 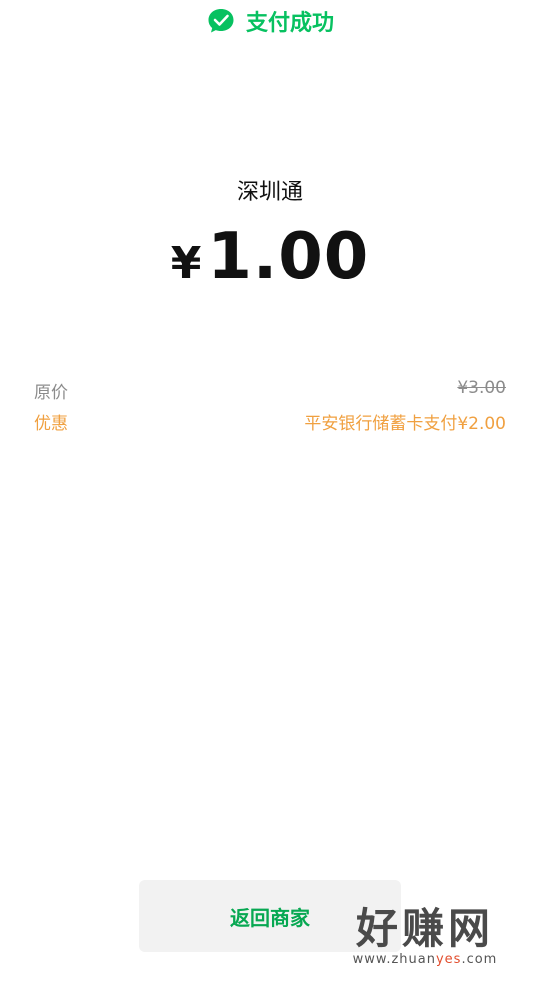 What do you see at coordinates (221, 21) in the screenshot?
I see `wechat-pay-check-icon` at bounding box center [221, 21].